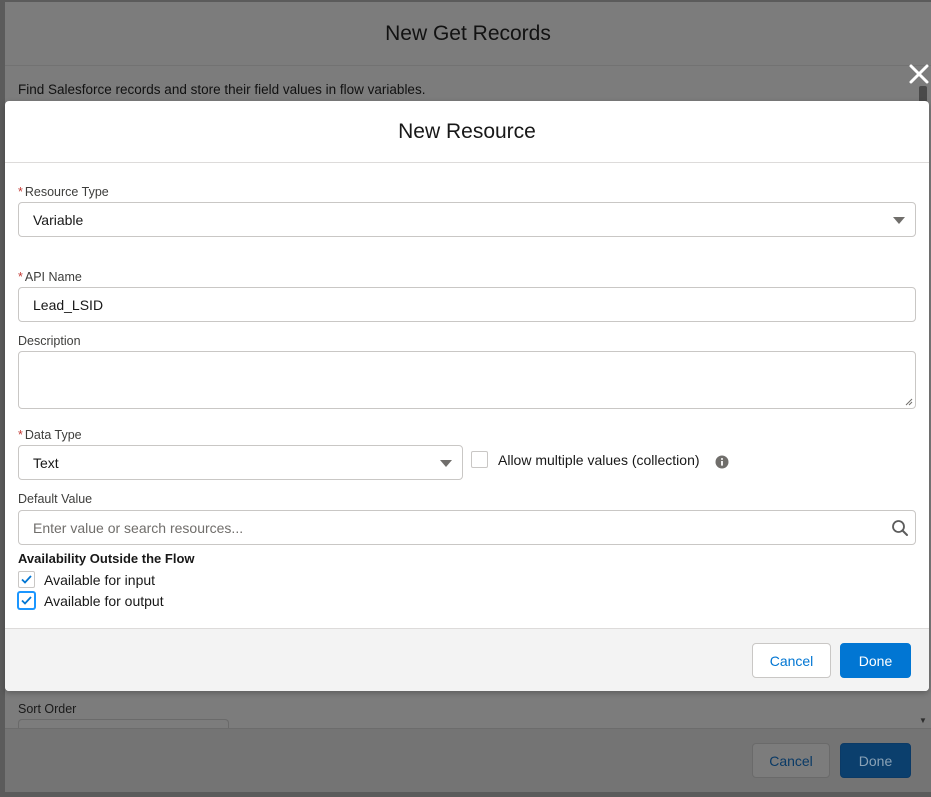 This screenshot has width=931, height=797. What do you see at coordinates (875, 760) in the screenshot?
I see `background-done-button: Done` at bounding box center [875, 760].